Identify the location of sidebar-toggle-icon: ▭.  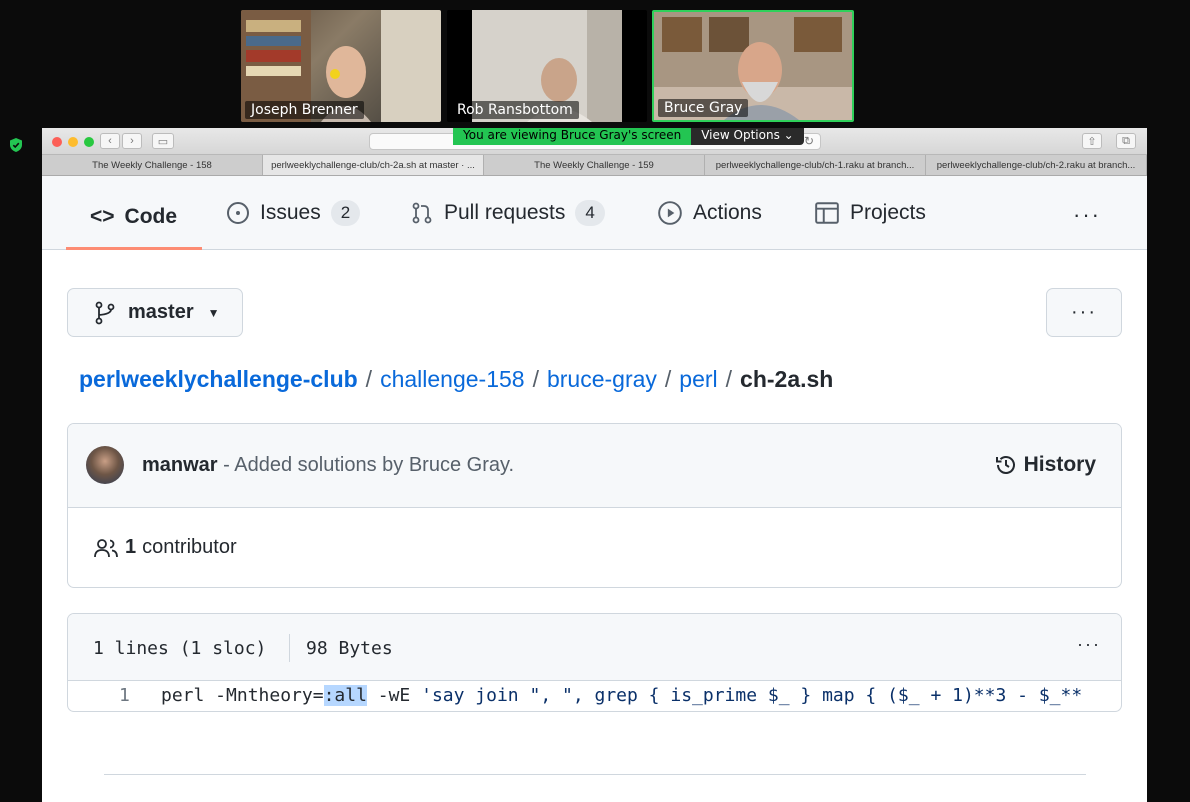
(163, 141).